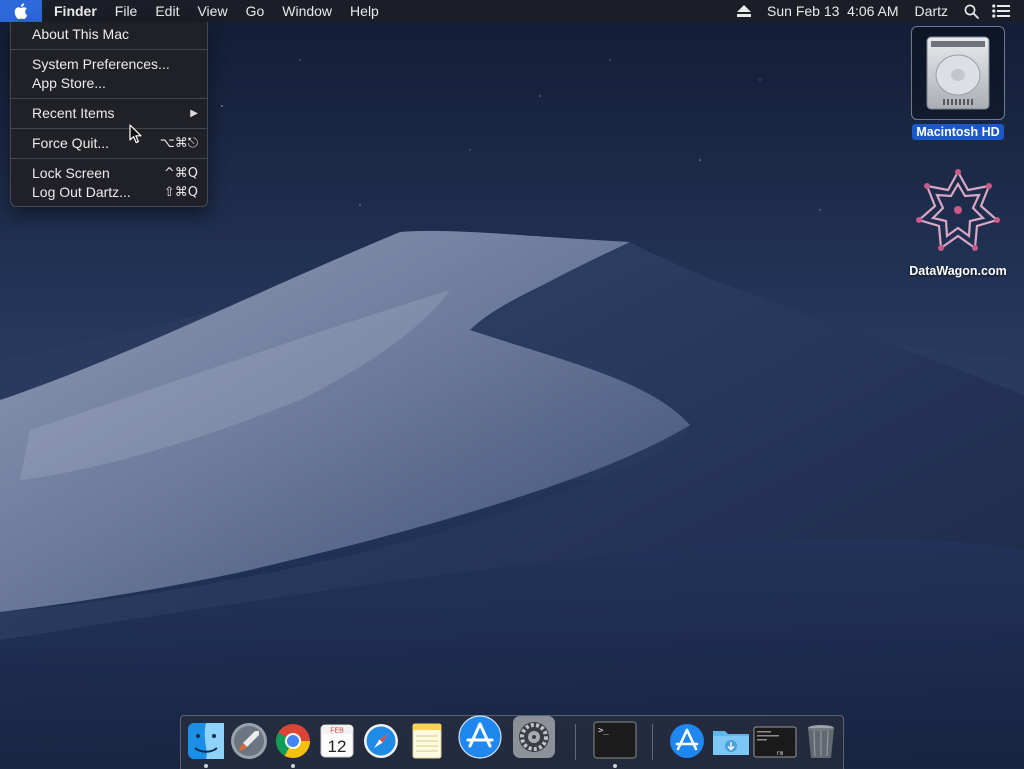 The height and width of the screenshot is (769, 1024). Describe the element at coordinates (337, 746) in the screenshot. I see `calendar-day: 12` at that location.